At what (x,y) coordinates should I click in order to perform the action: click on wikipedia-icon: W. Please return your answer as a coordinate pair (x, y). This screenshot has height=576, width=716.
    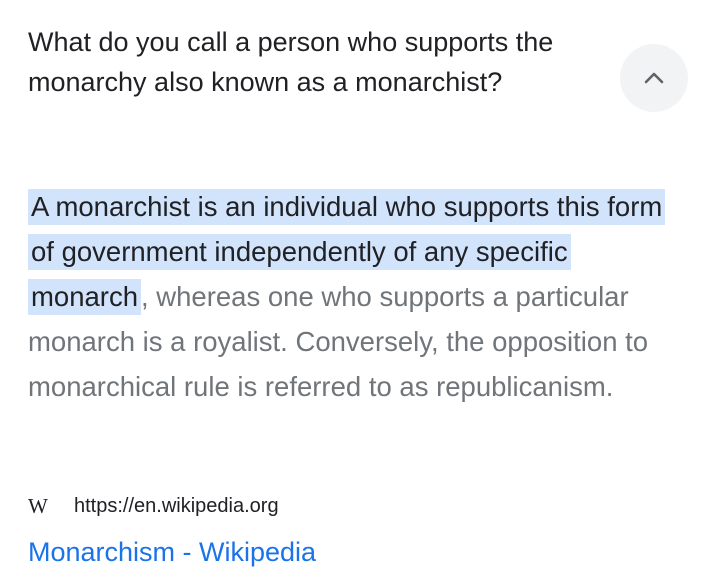
    Looking at the image, I should click on (38, 505).